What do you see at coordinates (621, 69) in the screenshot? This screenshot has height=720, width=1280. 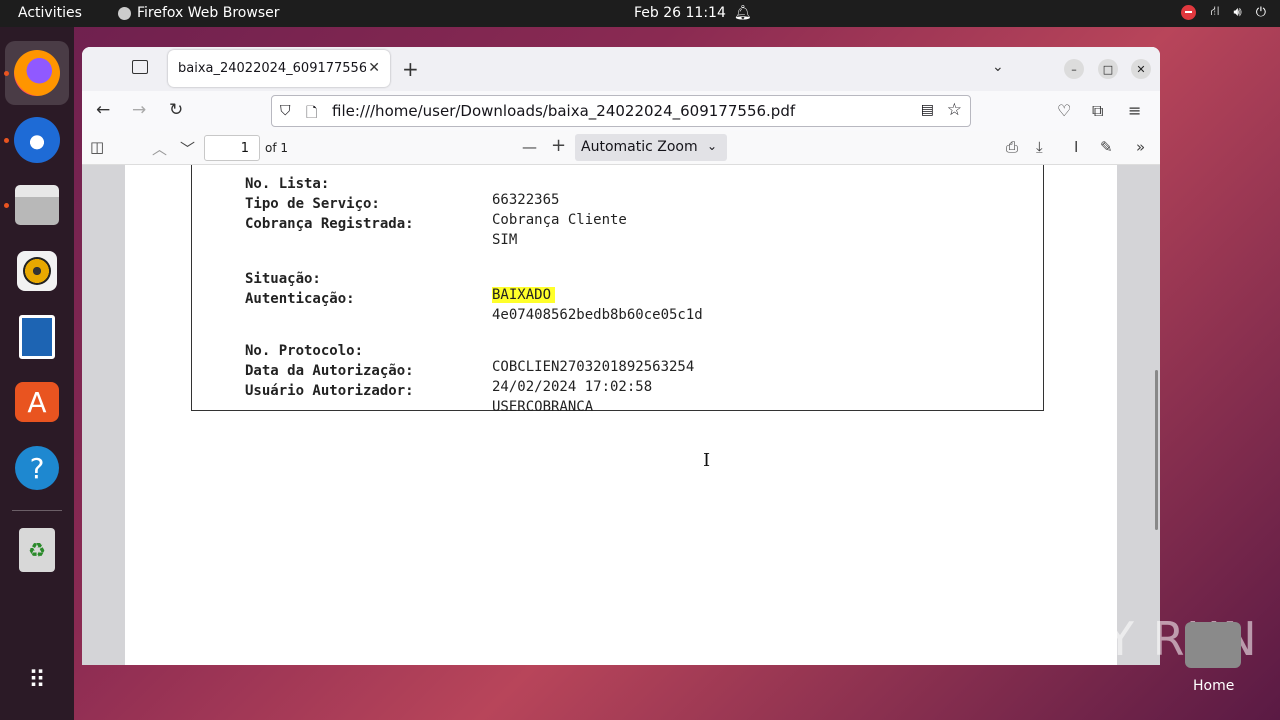 I see `tab-bar: baixa_24022024_609177556.pdf ✕ + ⌄ – □ ✕` at bounding box center [621, 69].